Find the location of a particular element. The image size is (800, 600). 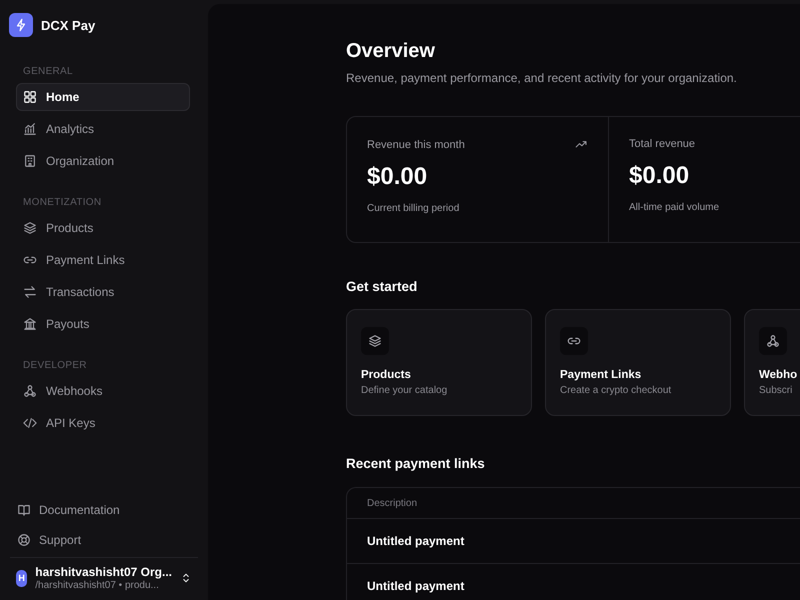

avatar: H is located at coordinates (22, 578).